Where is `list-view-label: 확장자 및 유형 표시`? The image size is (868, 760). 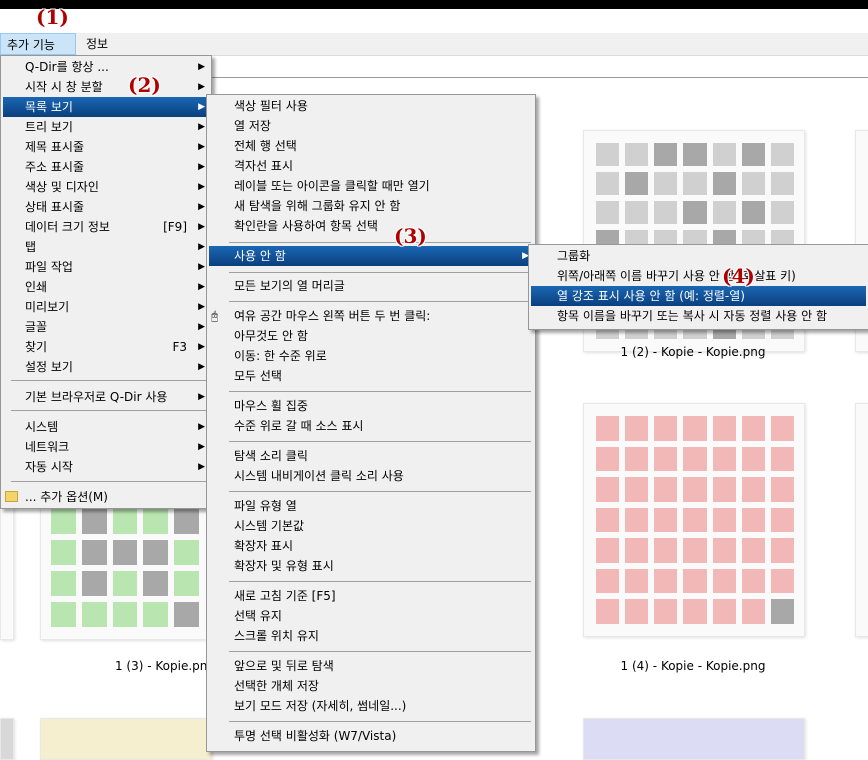
list-view-label: 확장자 및 유형 표시 is located at coordinates (284, 566).